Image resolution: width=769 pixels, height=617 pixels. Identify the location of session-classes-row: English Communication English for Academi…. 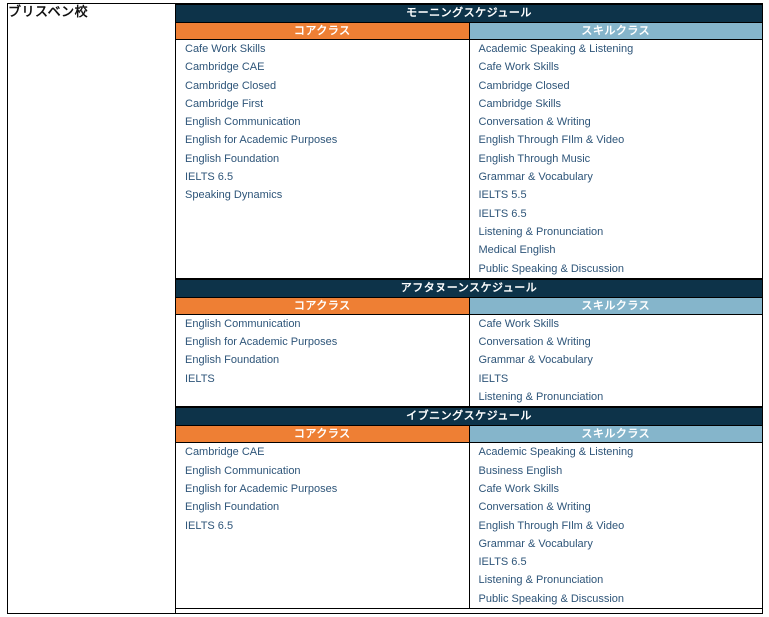
(469, 360).